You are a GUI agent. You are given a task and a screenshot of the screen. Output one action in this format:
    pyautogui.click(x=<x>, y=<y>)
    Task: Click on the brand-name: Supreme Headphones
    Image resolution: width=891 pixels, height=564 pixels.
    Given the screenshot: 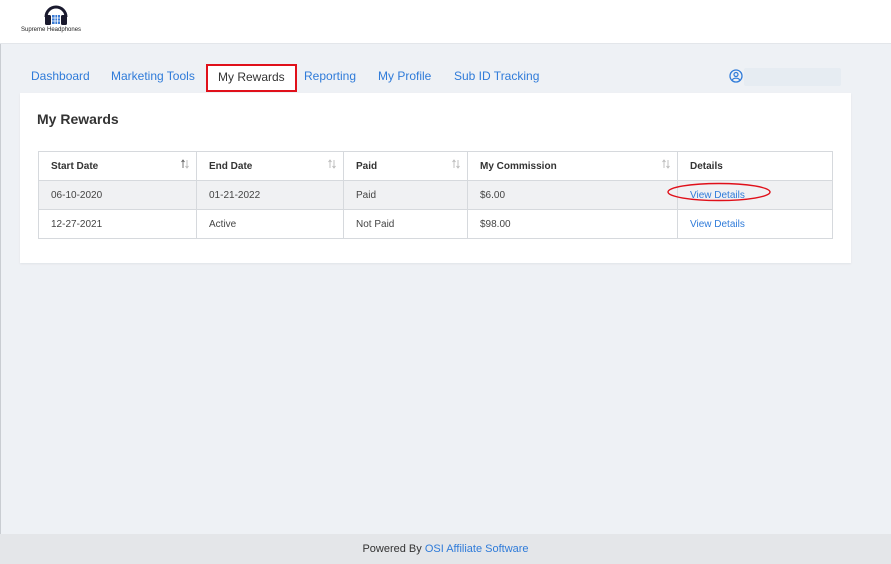 What is the action you would take?
    pyautogui.click(x=51, y=30)
    